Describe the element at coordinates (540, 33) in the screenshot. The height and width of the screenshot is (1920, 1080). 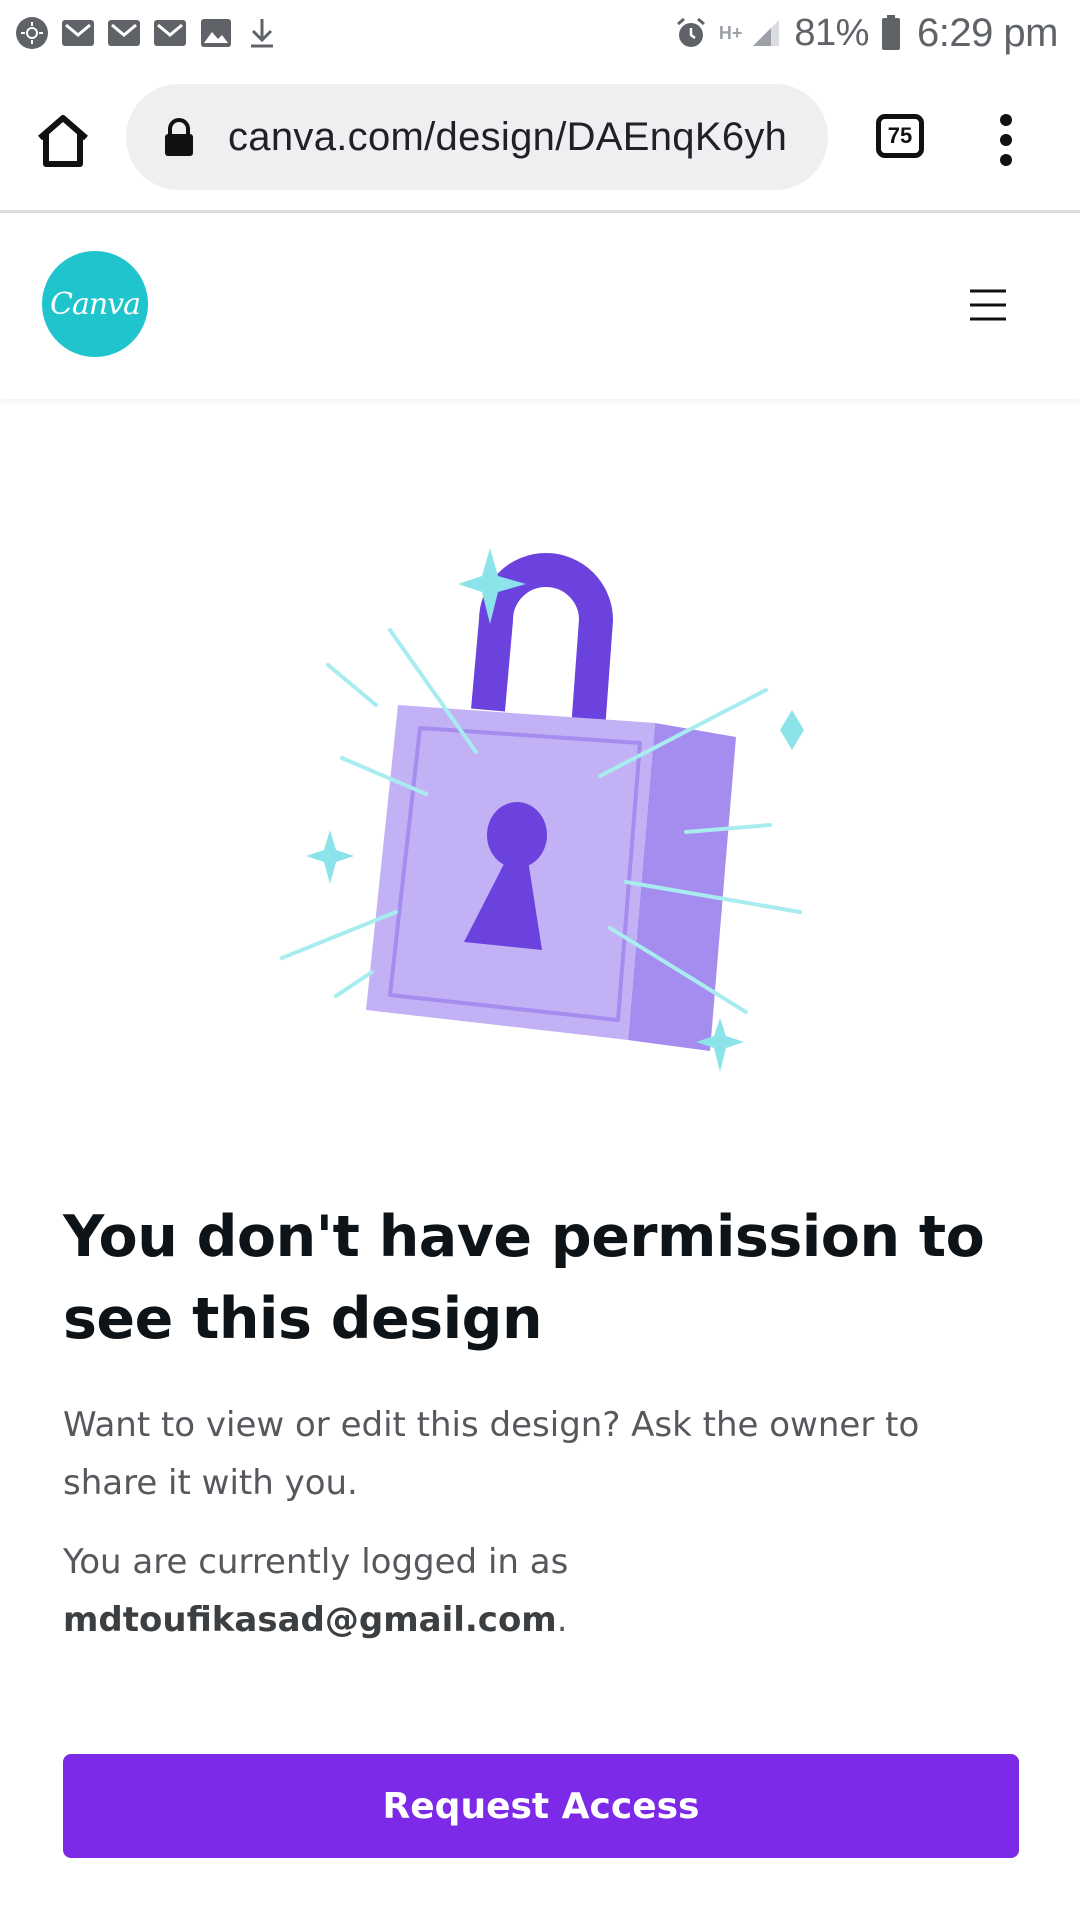
I see `status-bar: H+ 81% 6:29 pm` at that location.